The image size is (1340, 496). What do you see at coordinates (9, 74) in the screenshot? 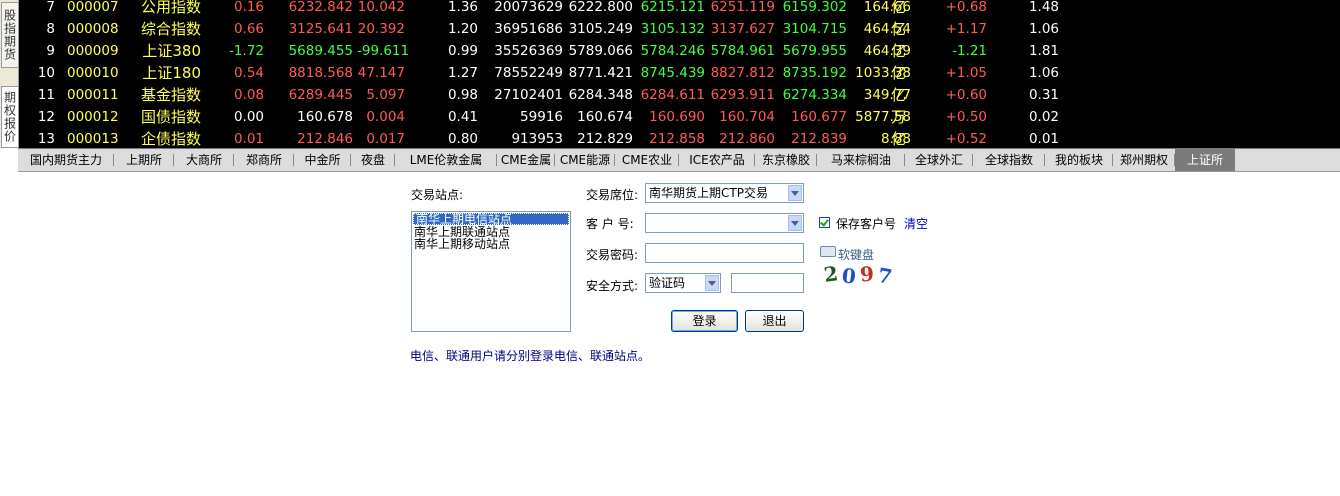
I see `side-tab-strip: 股指期货 期权报价` at bounding box center [9, 74].